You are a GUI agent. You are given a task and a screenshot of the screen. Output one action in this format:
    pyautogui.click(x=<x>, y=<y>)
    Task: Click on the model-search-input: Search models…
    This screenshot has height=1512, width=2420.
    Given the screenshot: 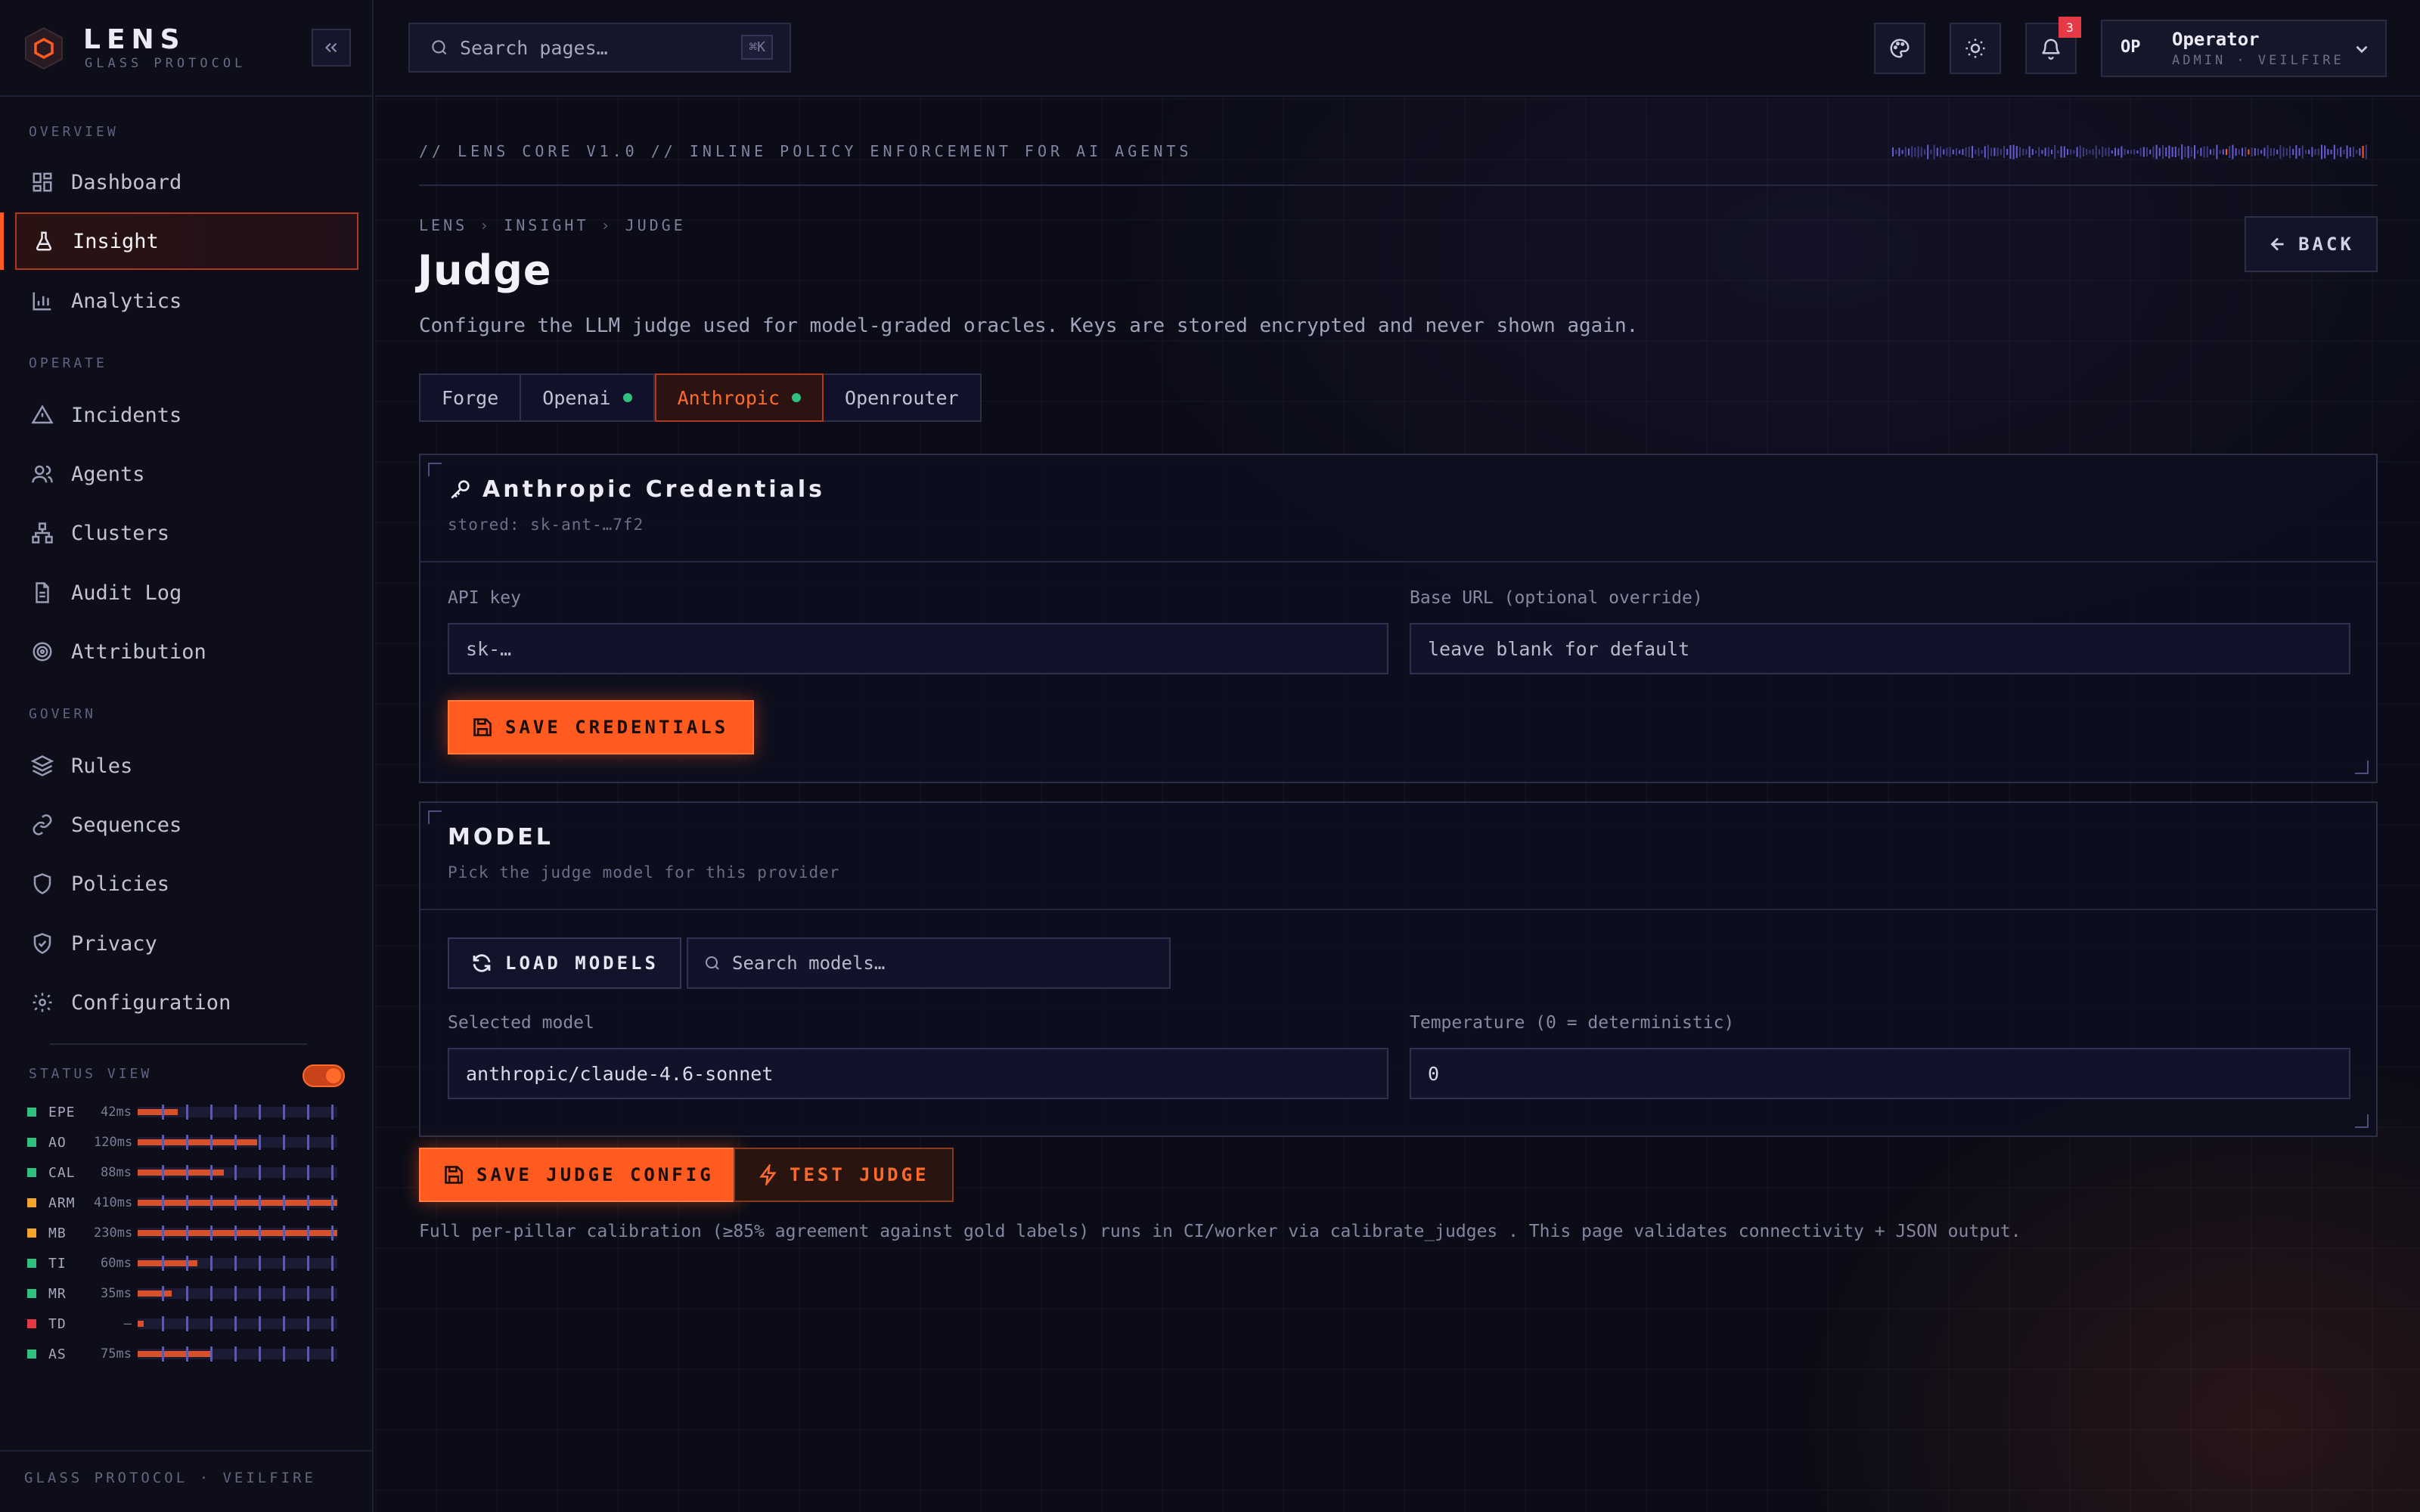 What is the action you would take?
    pyautogui.click(x=808, y=963)
    